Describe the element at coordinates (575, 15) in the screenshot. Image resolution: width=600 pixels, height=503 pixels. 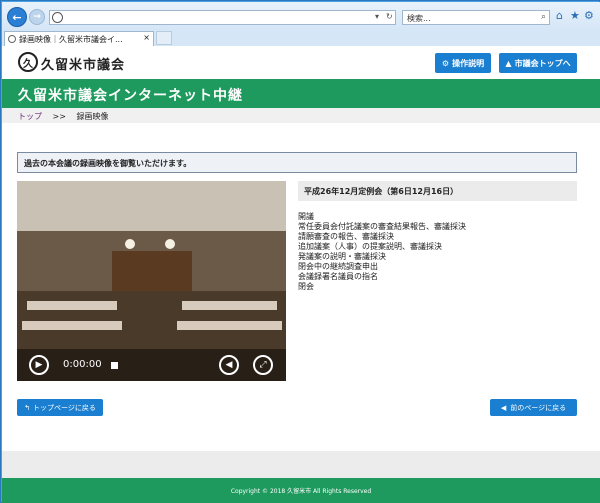
I see `favorites-star-icon: ★` at that location.